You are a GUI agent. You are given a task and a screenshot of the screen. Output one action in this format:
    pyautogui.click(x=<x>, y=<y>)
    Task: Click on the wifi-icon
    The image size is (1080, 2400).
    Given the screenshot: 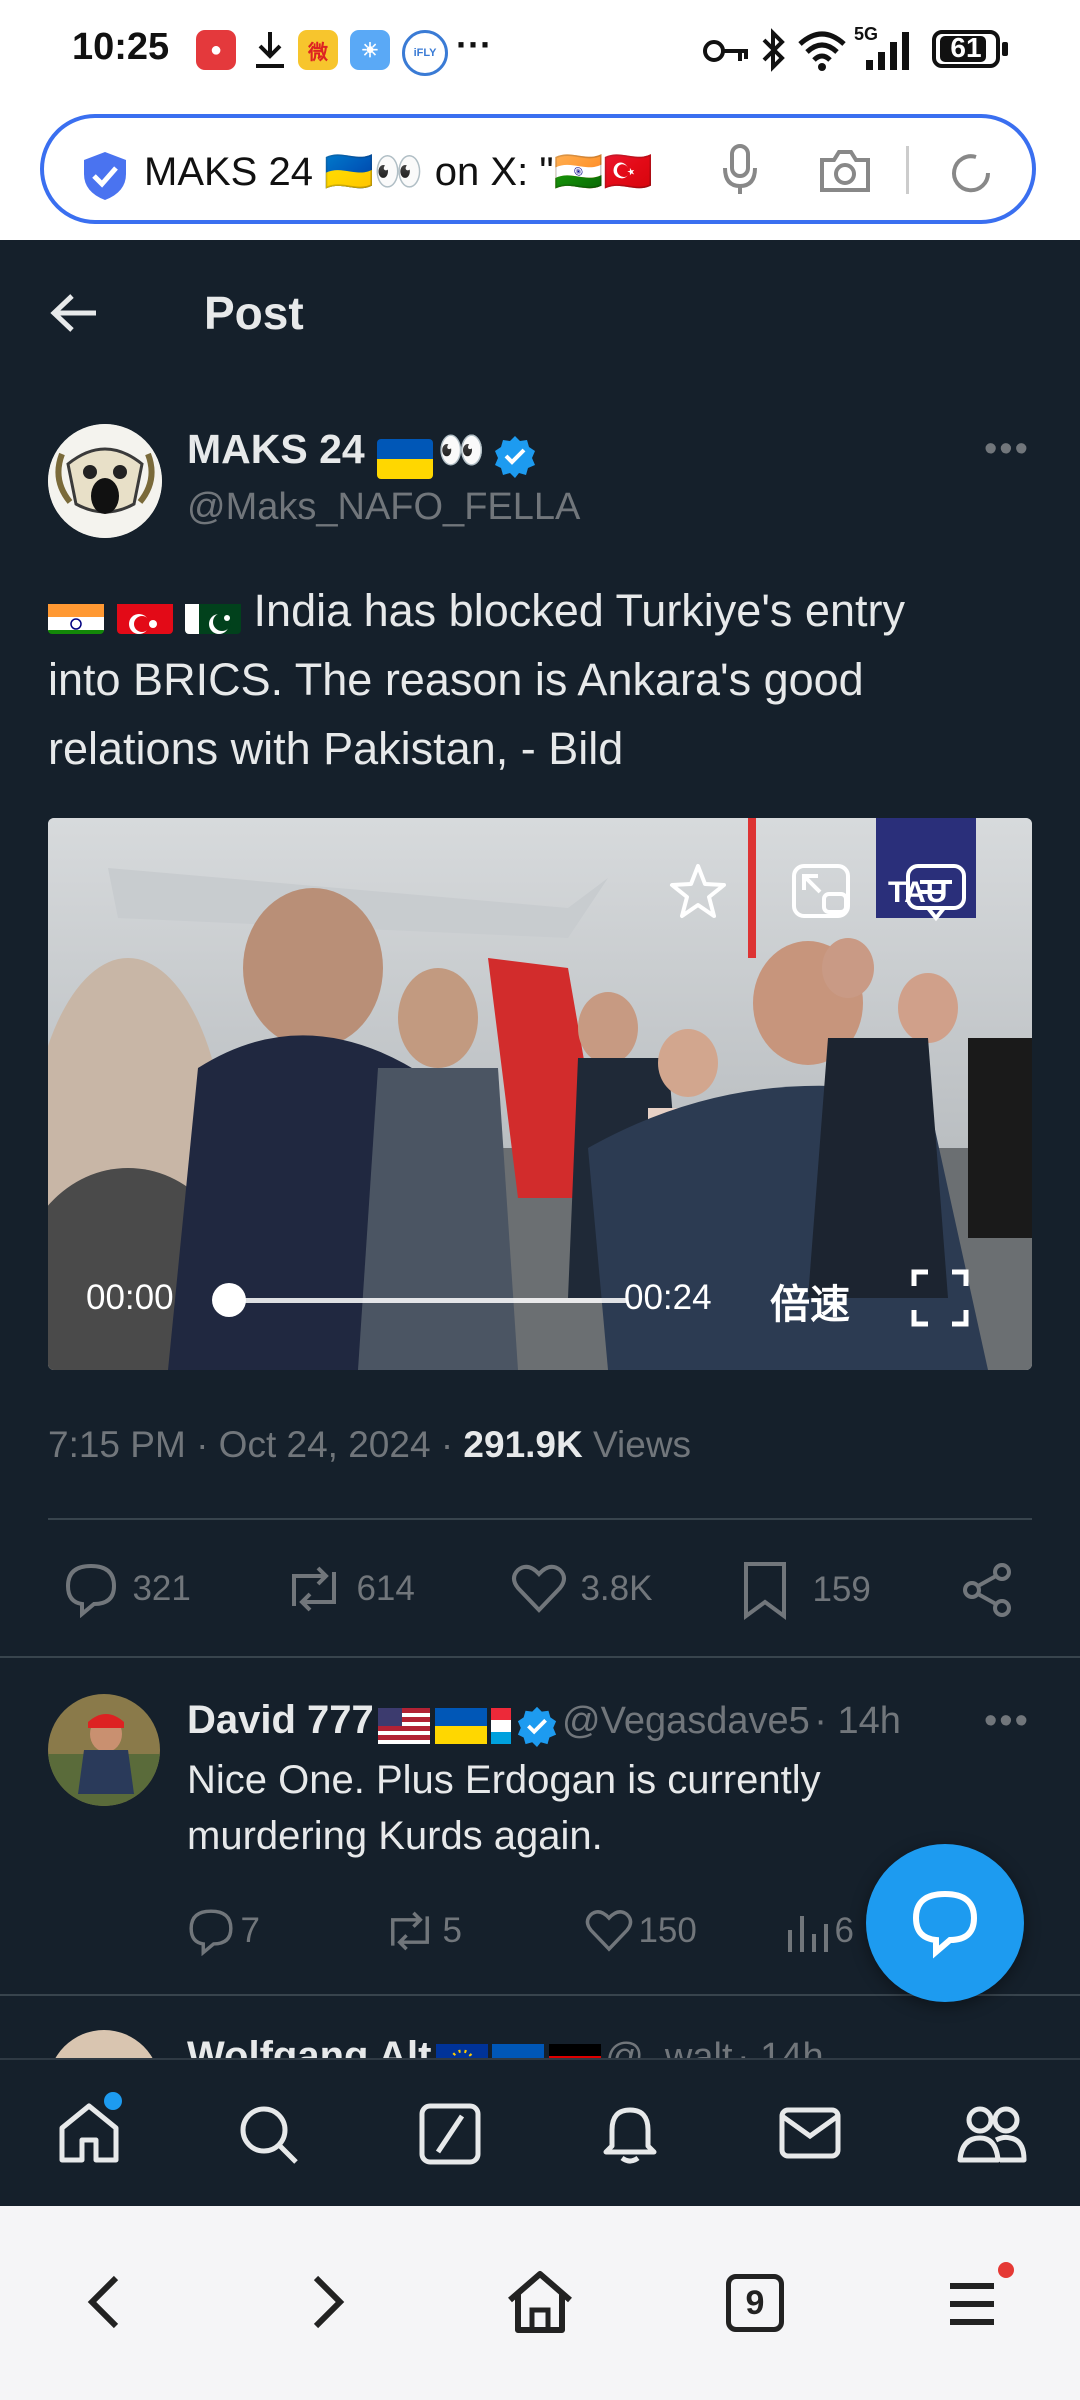 What is the action you would take?
    pyautogui.click(x=822, y=52)
    